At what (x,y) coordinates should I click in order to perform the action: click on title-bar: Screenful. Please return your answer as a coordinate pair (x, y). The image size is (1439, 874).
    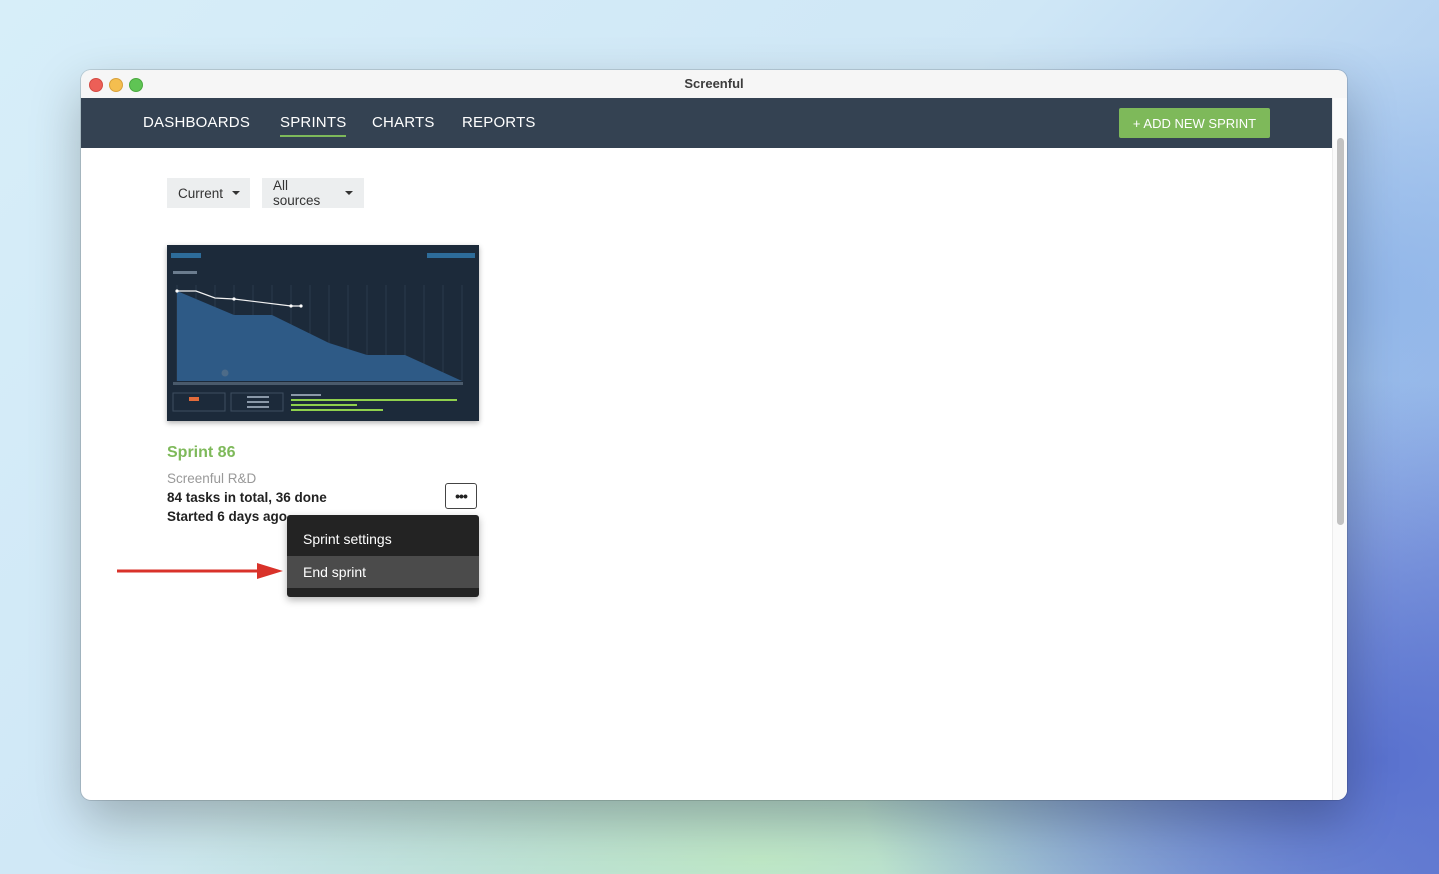
    Looking at the image, I should click on (714, 84).